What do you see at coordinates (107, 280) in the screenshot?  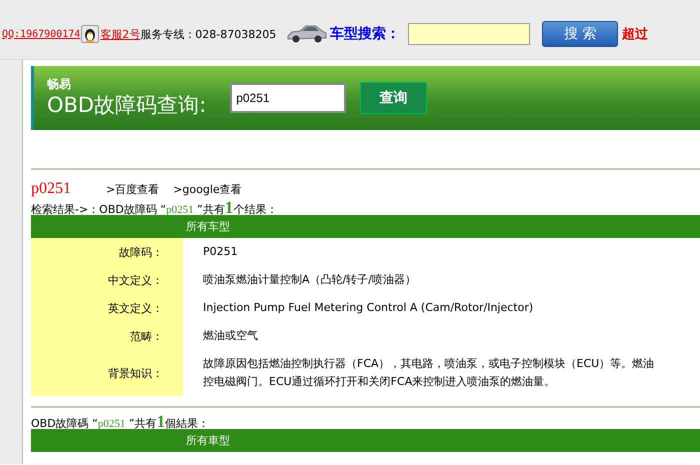 I see `field-label: 中文定义：` at bounding box center [107, 280].